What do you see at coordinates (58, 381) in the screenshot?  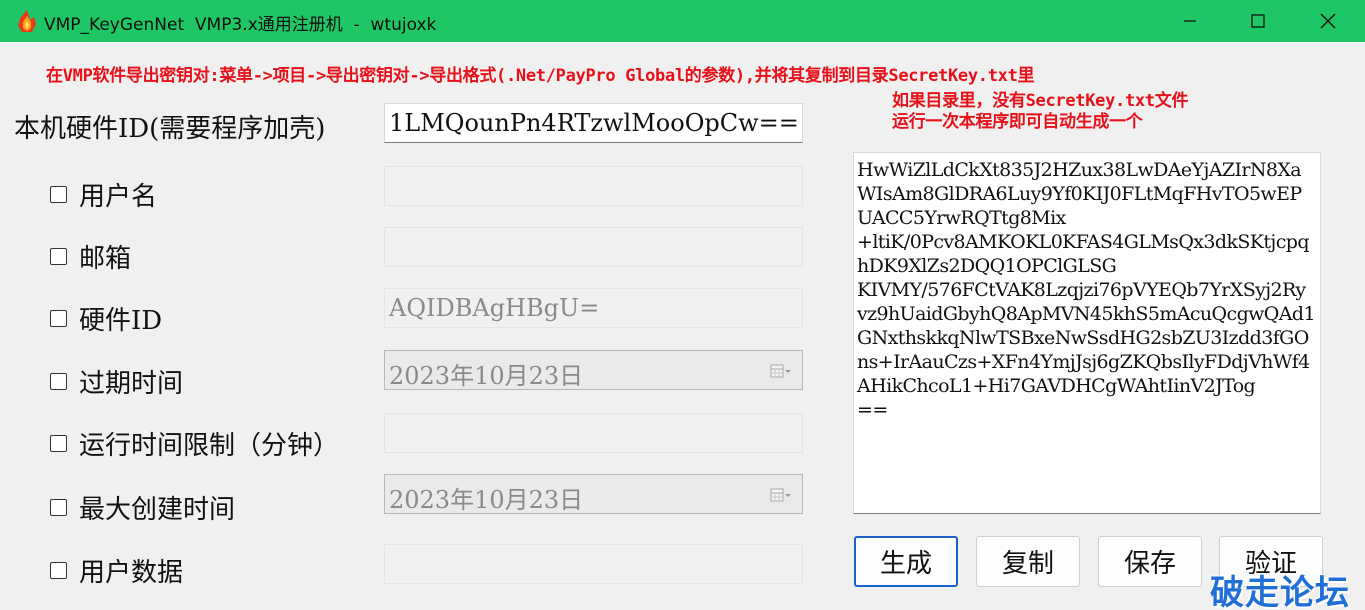 I see `expiry-checkbox` at bounding box center [58, 381].